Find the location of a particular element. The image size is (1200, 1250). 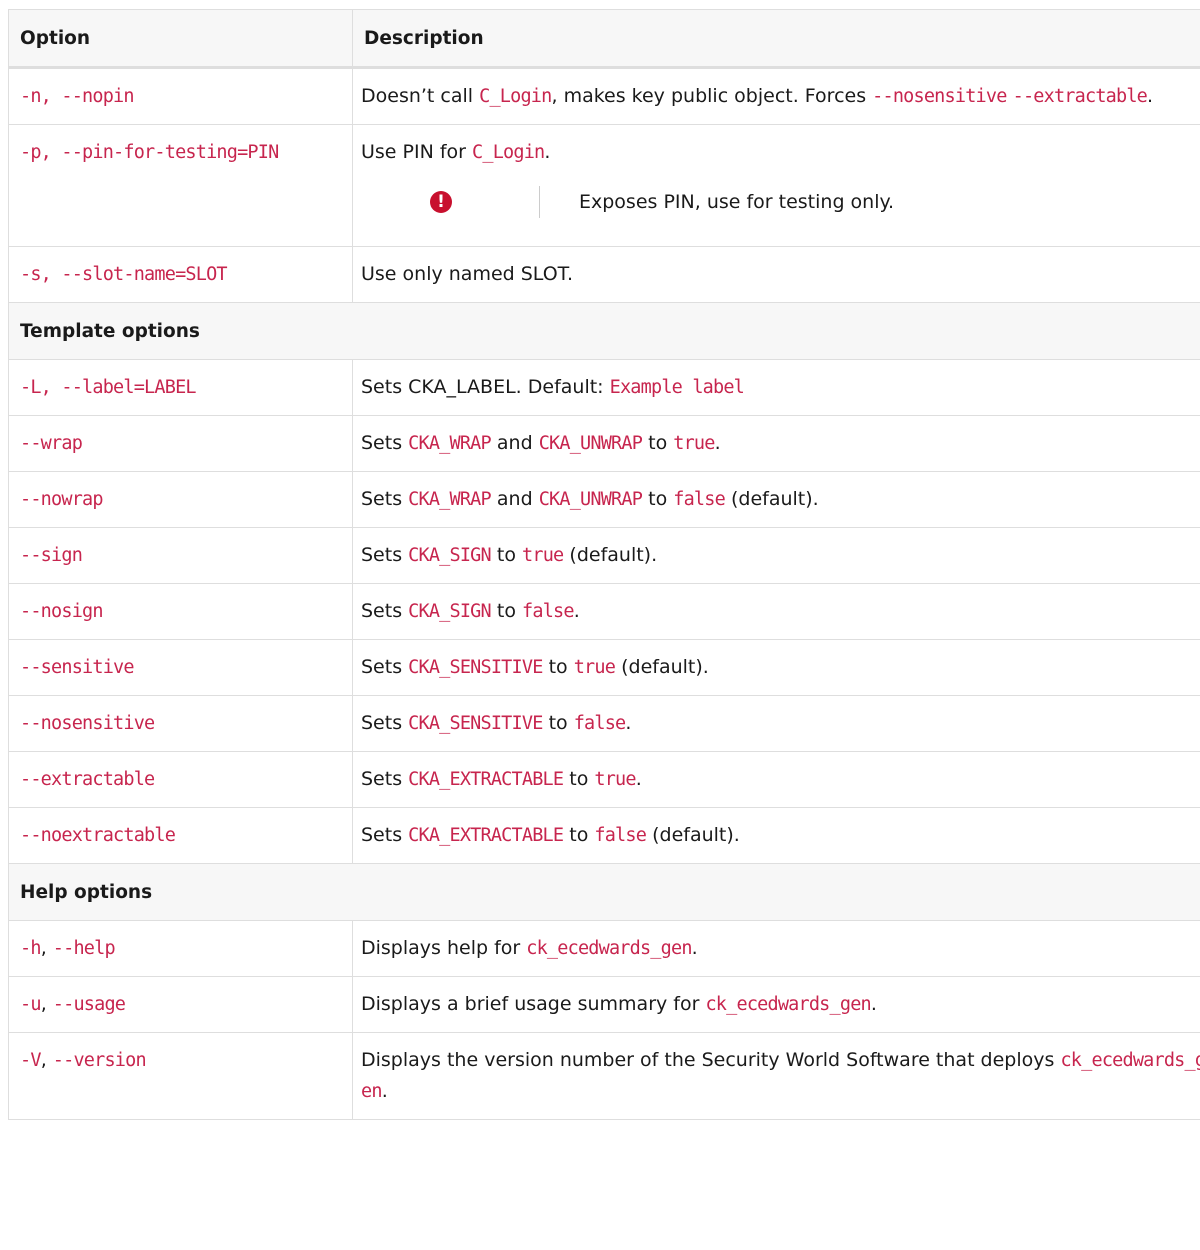

inline-code: CKA_WRAP is located at coordinates (450, 443).